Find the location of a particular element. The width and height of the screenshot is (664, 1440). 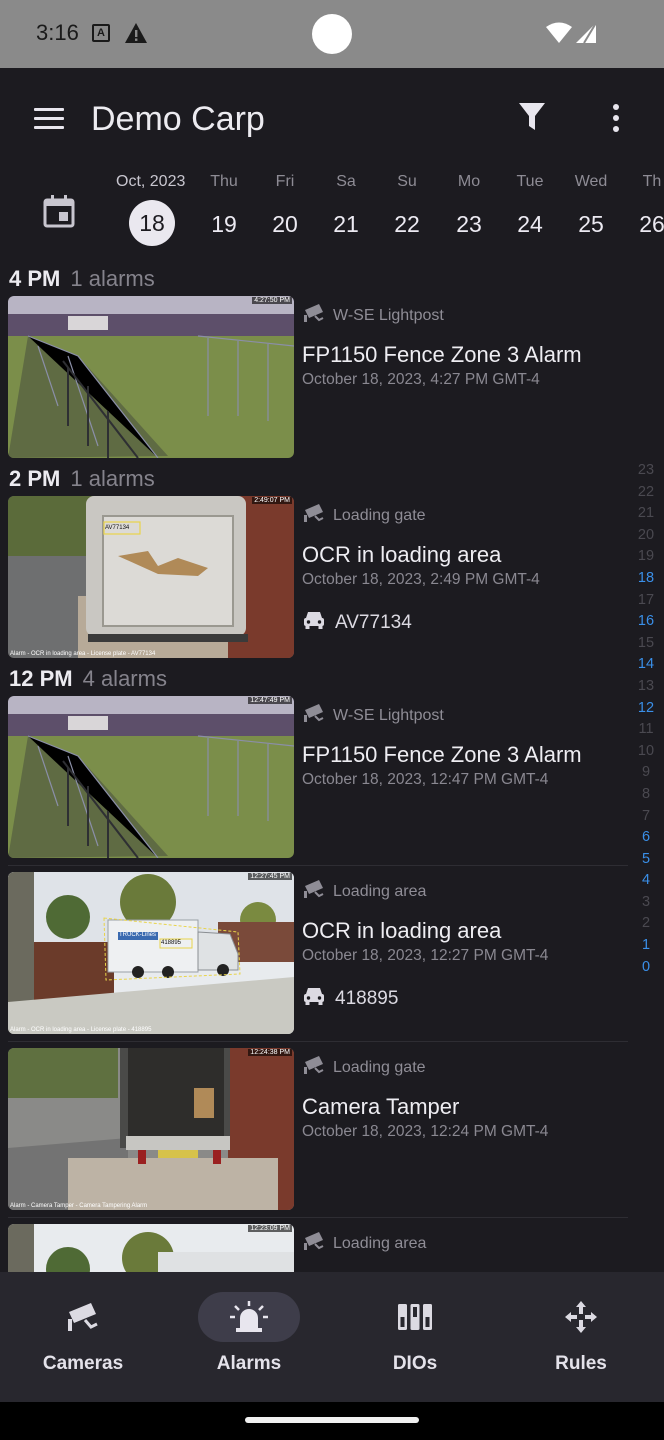

day-of-week is located at coordinates (151, 186).